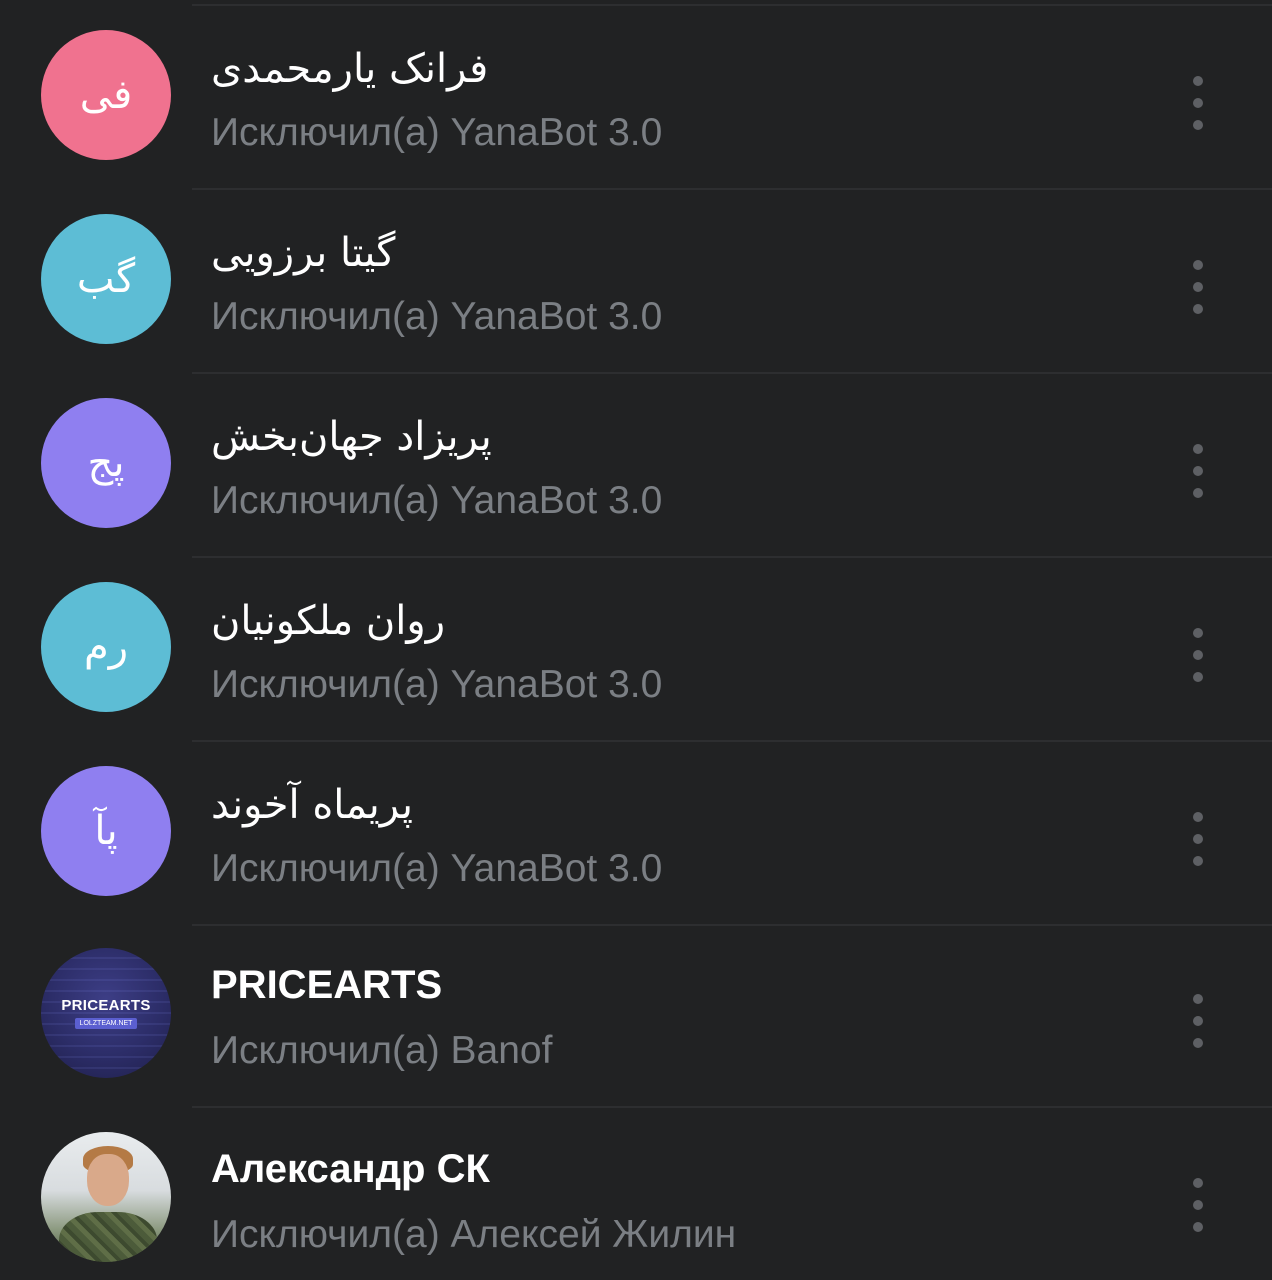 The width and height of the screenshot is (1272, 1280). Describe the element at coordinates (636, 282) in the screenshot. I see `member-row: گب گیتا برزویی Исключил(а) YanaBot 3.0` at that location.